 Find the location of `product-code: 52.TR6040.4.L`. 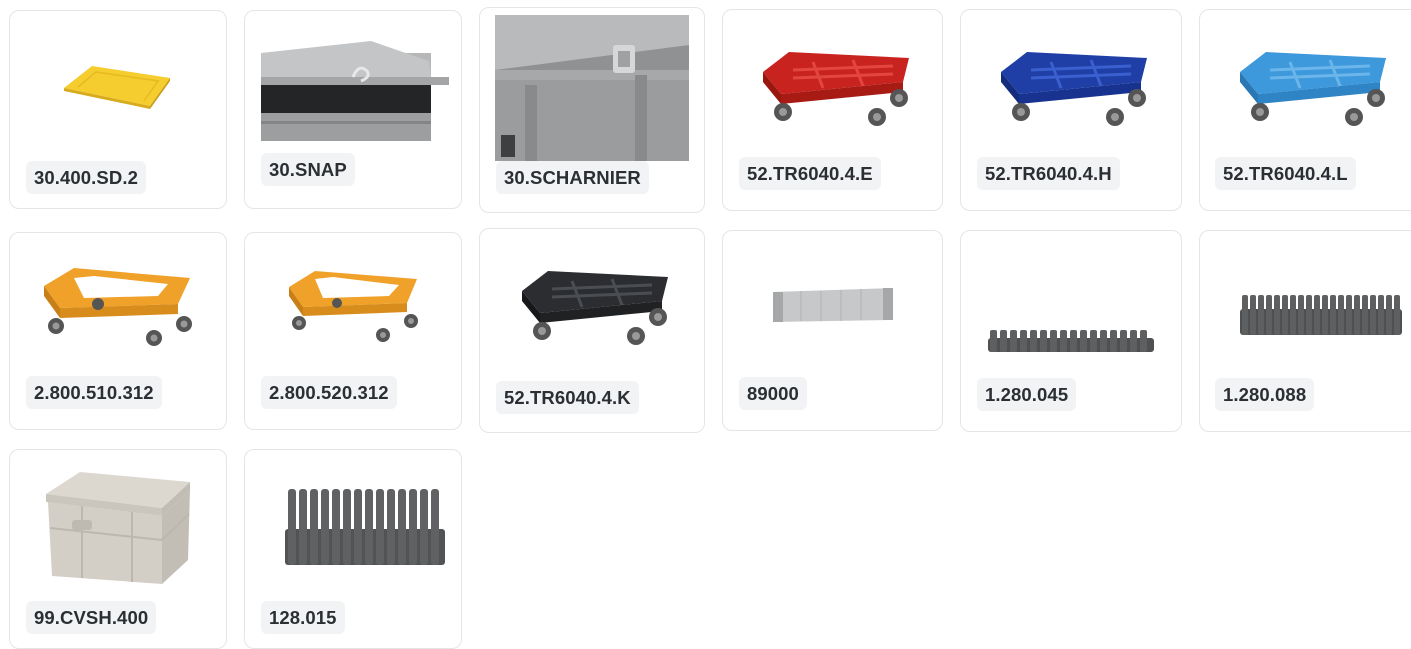

product-code: 52.TR6040.4.L is located at coordinates (1285, 173).